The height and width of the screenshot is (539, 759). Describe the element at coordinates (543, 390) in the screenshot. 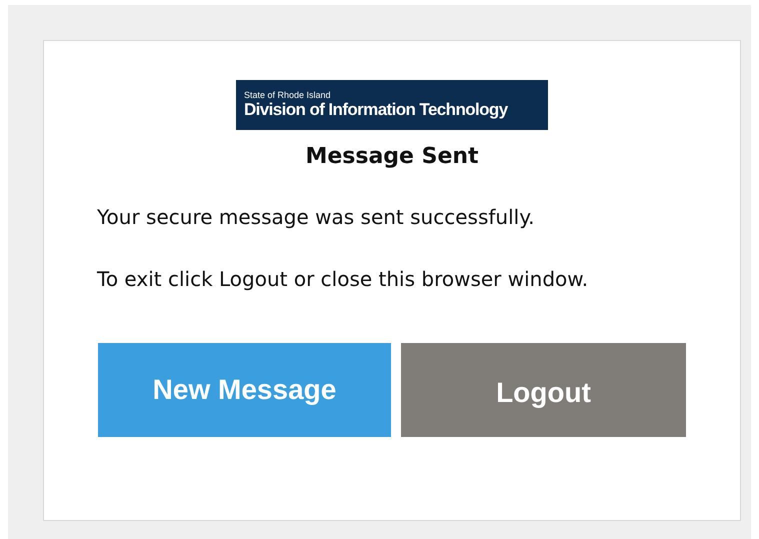

I see `logout-button: Logout` at that location.